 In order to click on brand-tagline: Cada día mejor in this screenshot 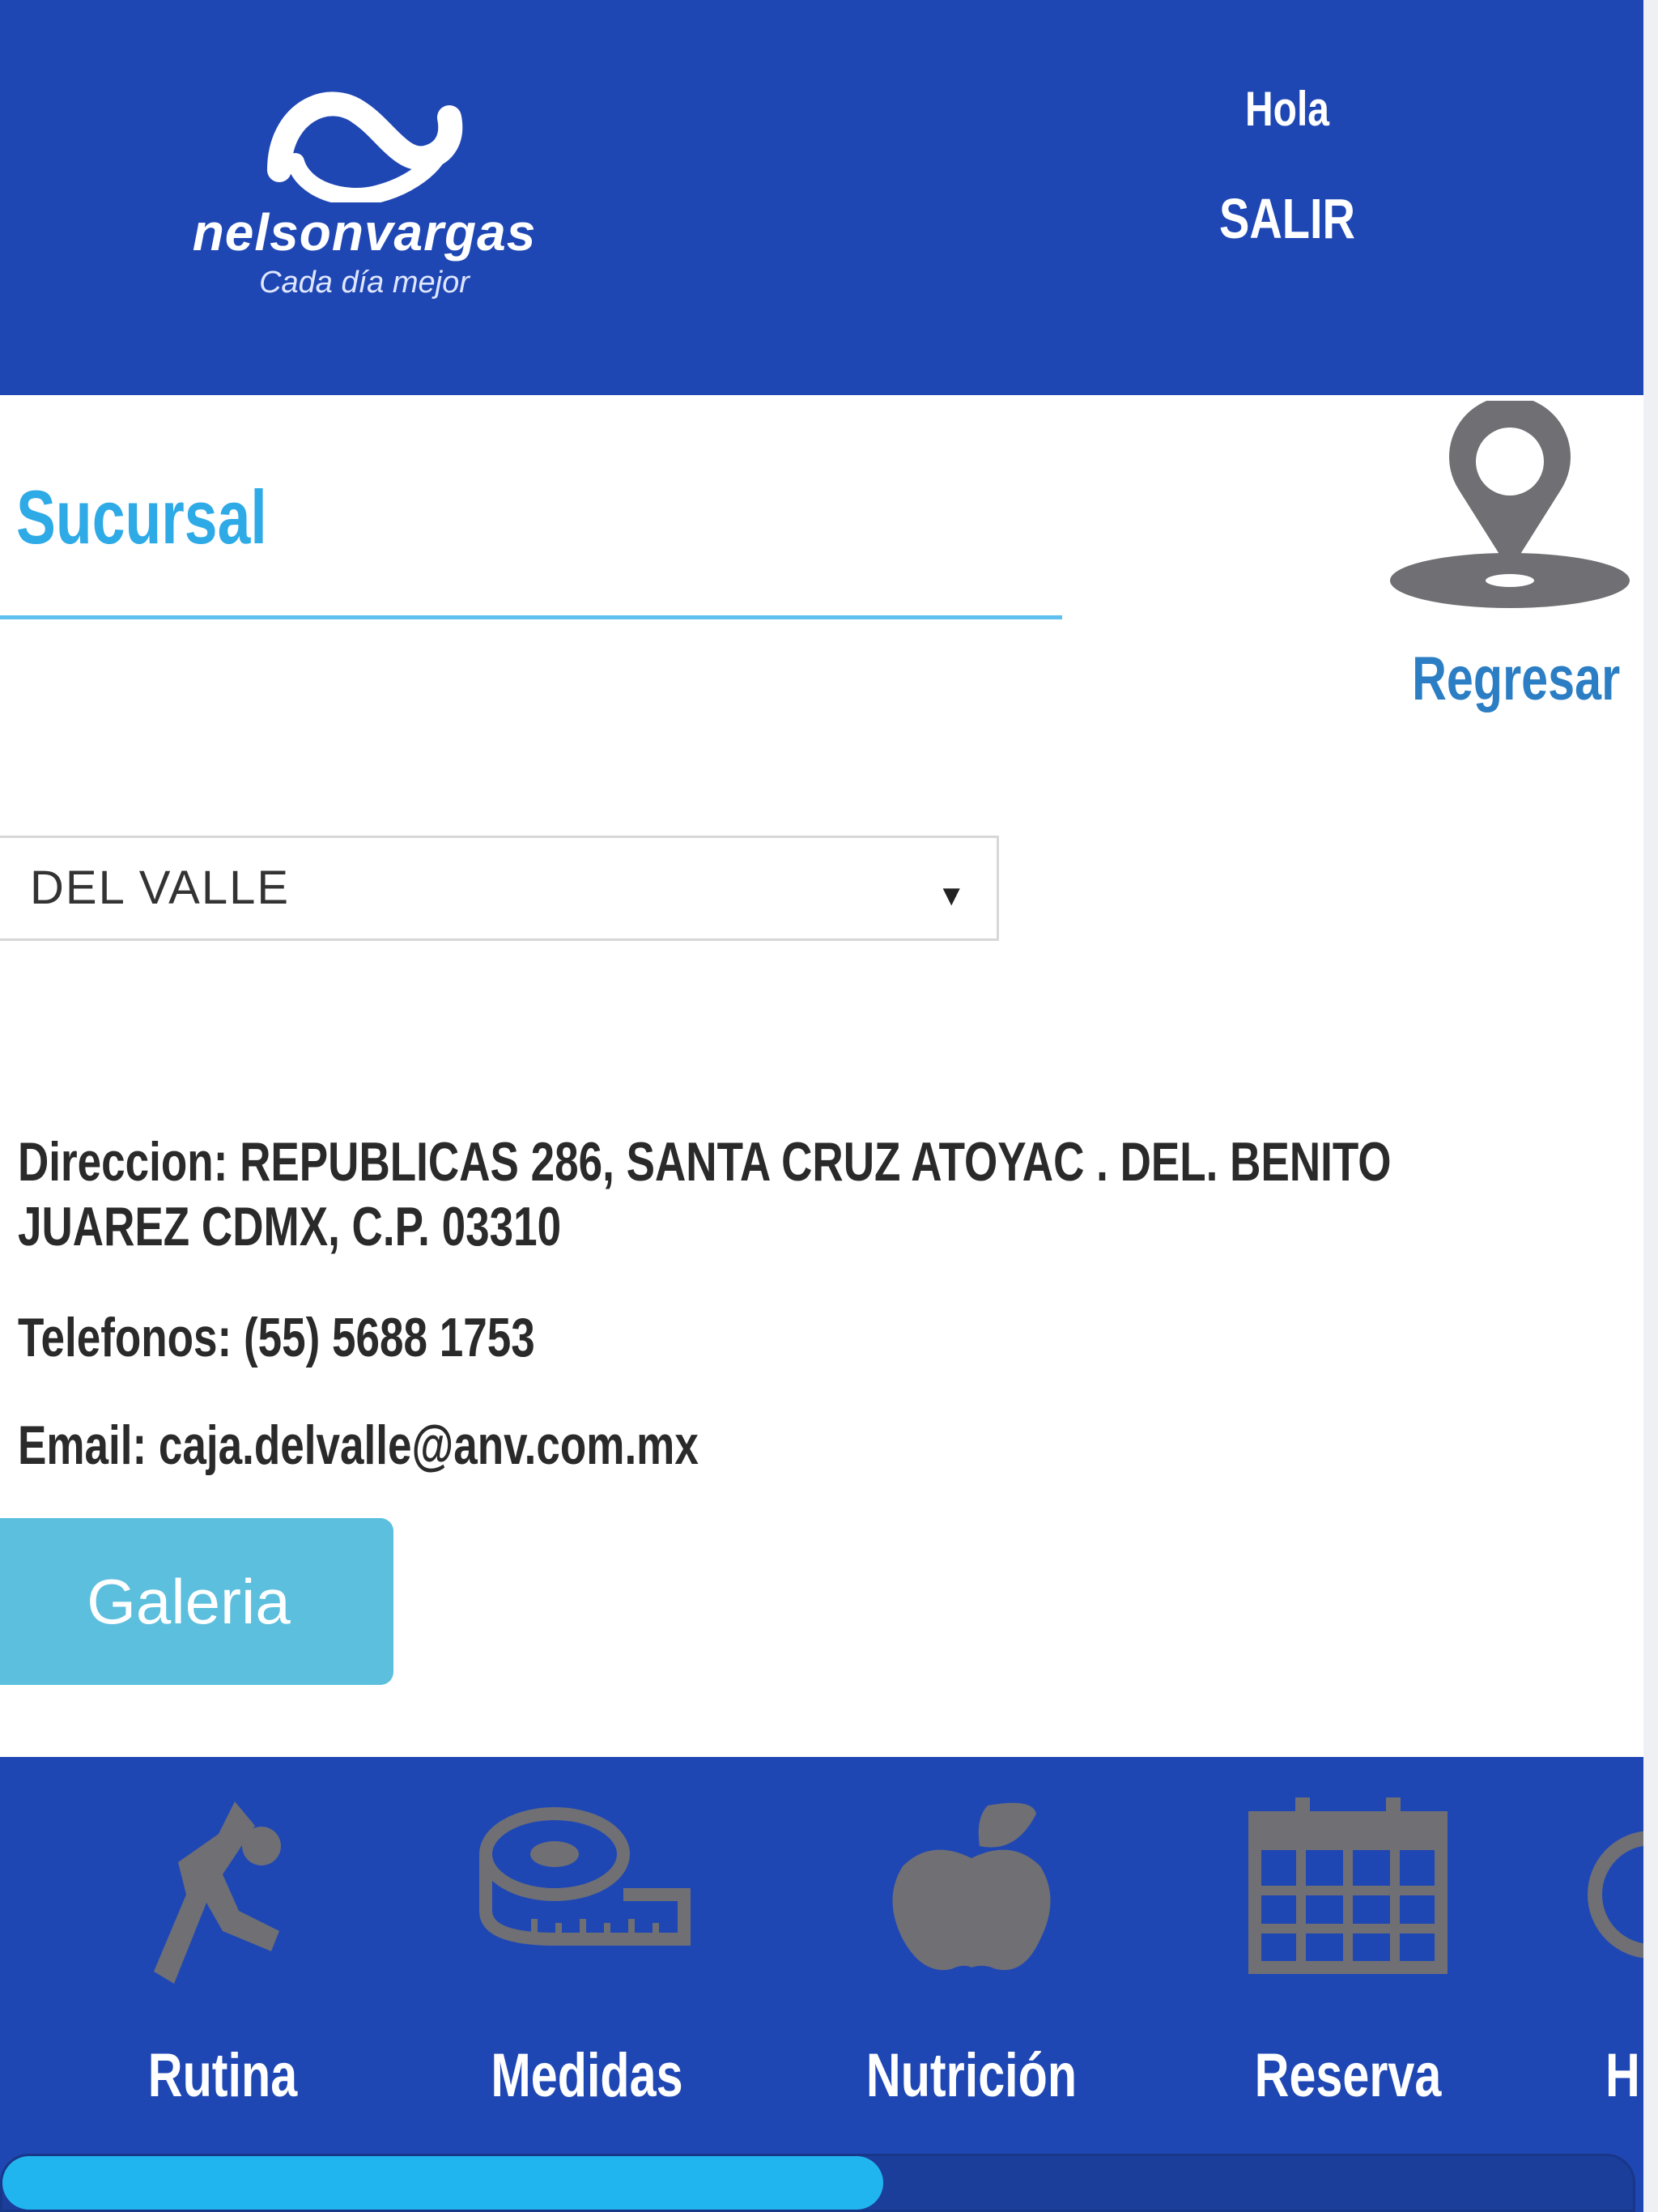, I will do `click(364, 283)`.